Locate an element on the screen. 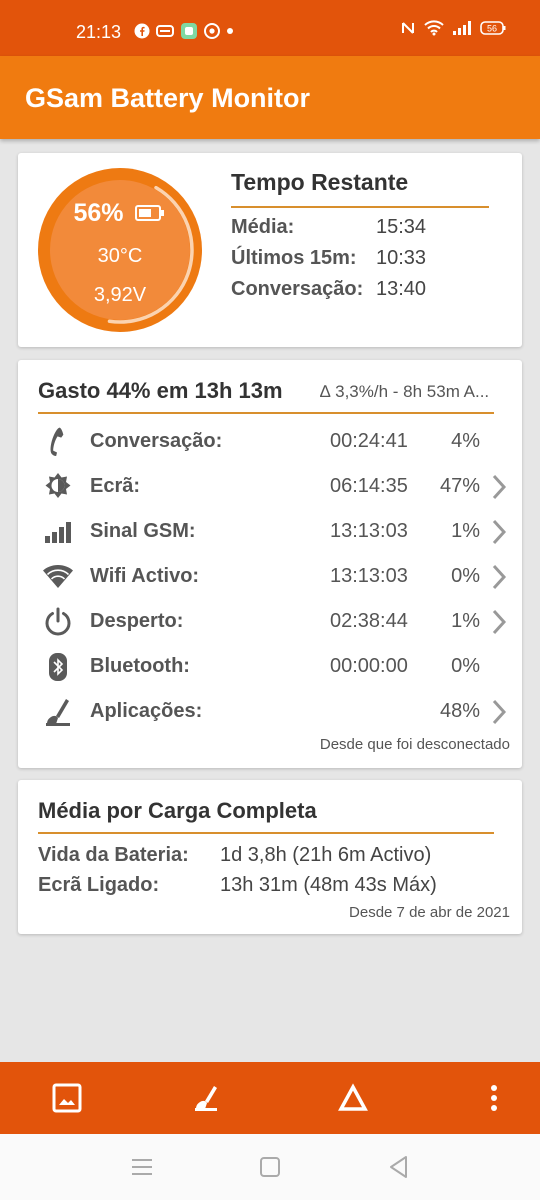  usage-label: Ecrã: is located at coordinates (115, 486).